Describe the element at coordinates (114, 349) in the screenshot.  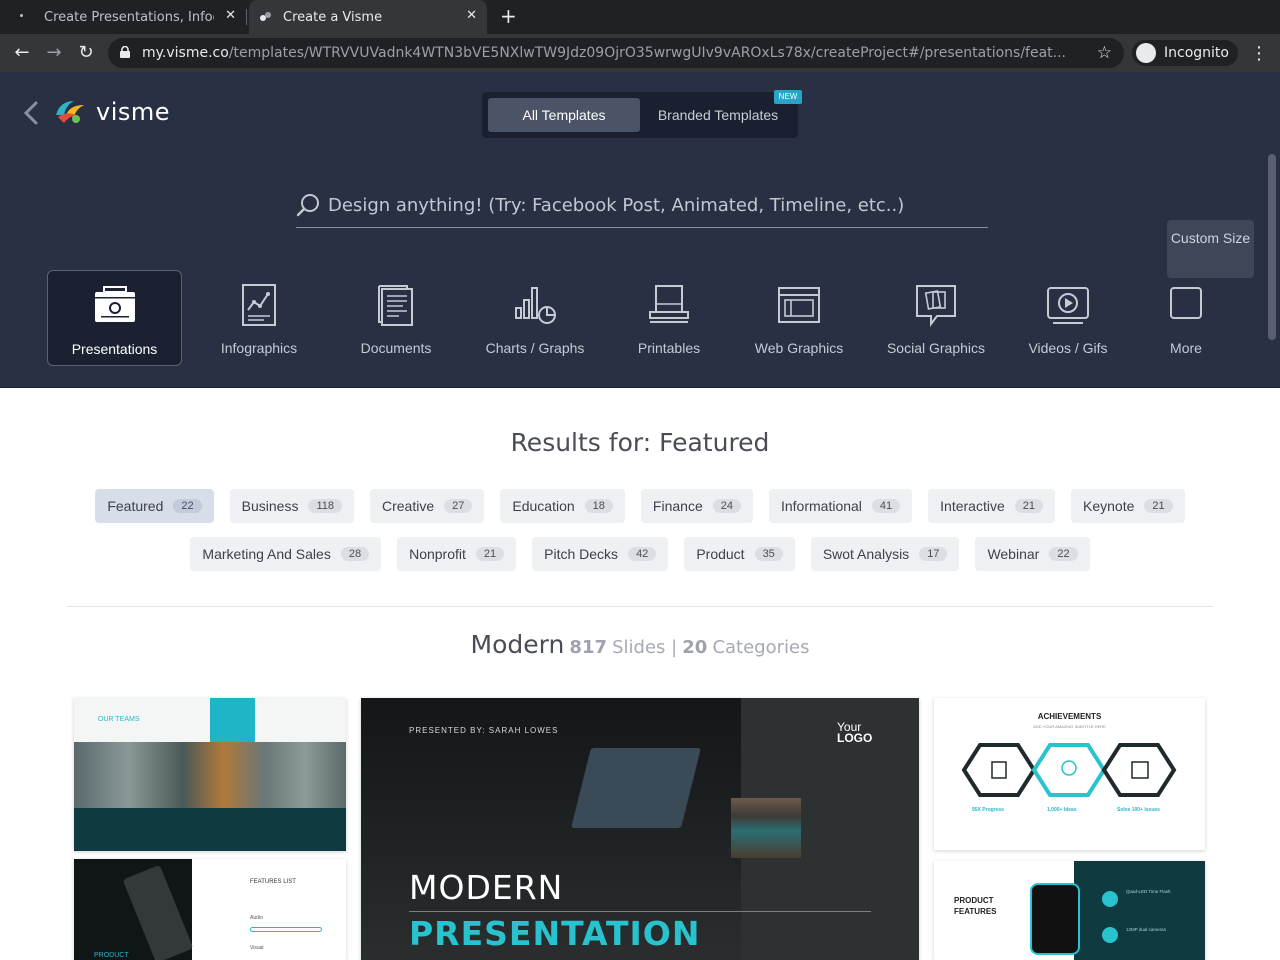
I see `category-label: Presentations` at that location.